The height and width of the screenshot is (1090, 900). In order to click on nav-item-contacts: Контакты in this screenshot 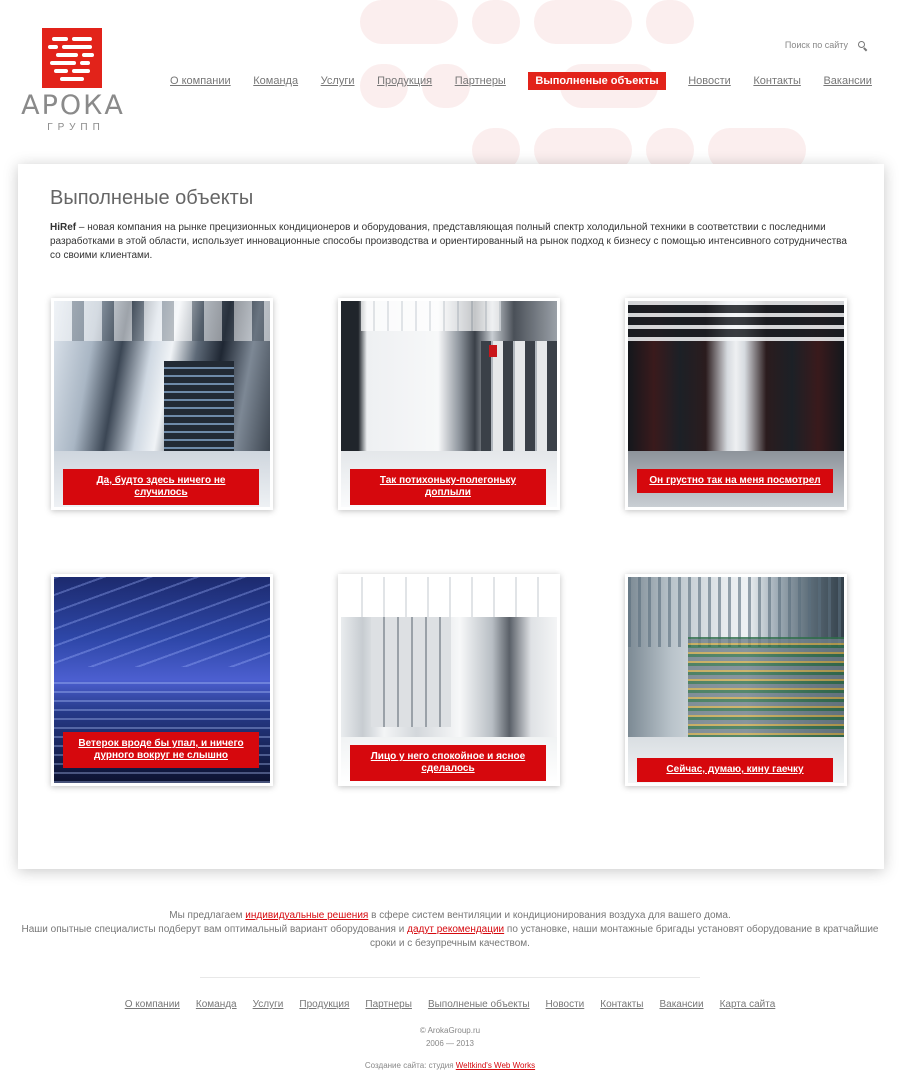, I will do `click(777, 81)`.